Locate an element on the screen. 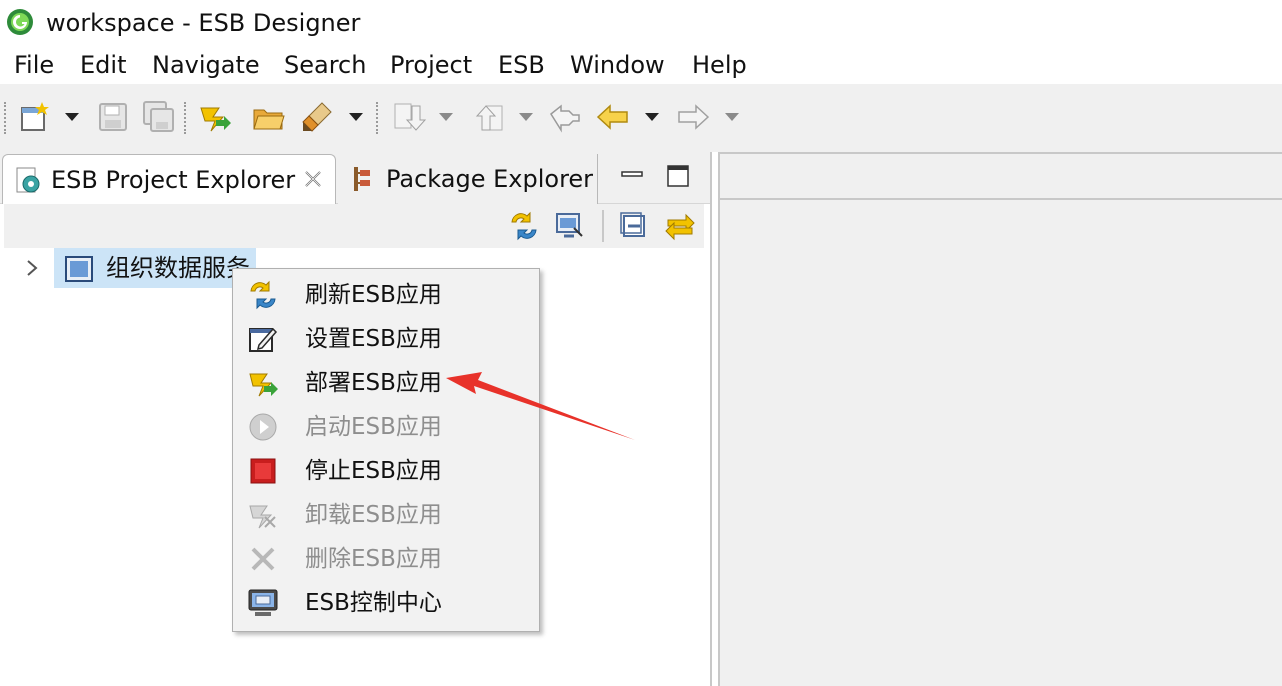  open-folder-icon is located at coordinates (269, 117).